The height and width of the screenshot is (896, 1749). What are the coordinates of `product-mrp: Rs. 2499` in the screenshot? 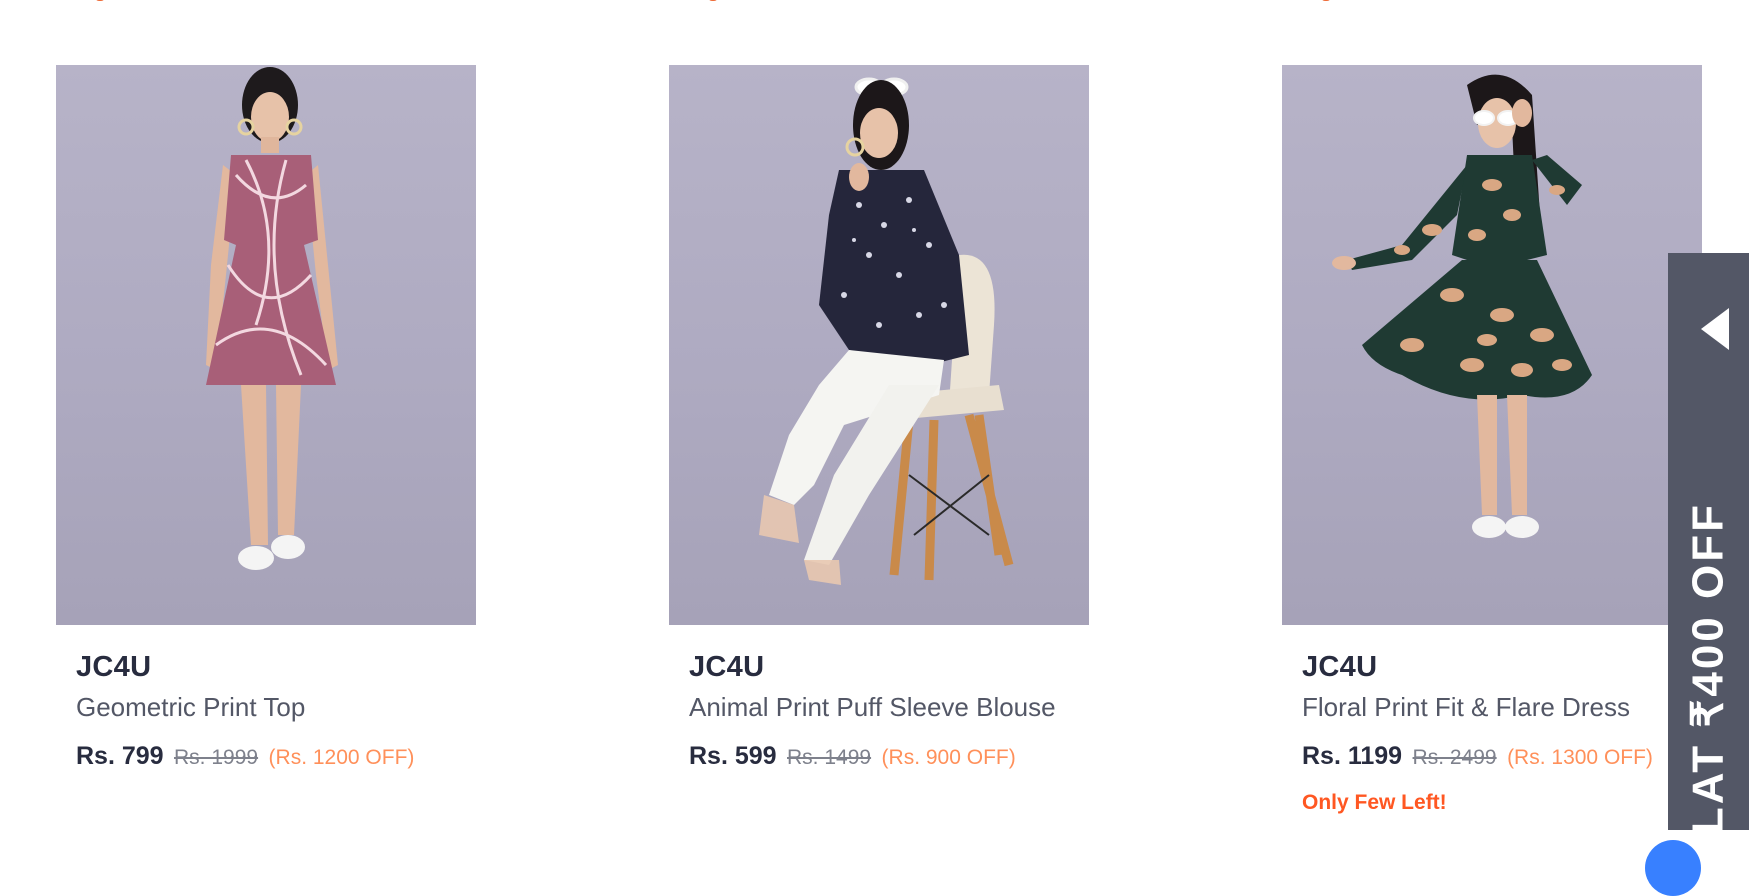 It's located at (1454, 757).